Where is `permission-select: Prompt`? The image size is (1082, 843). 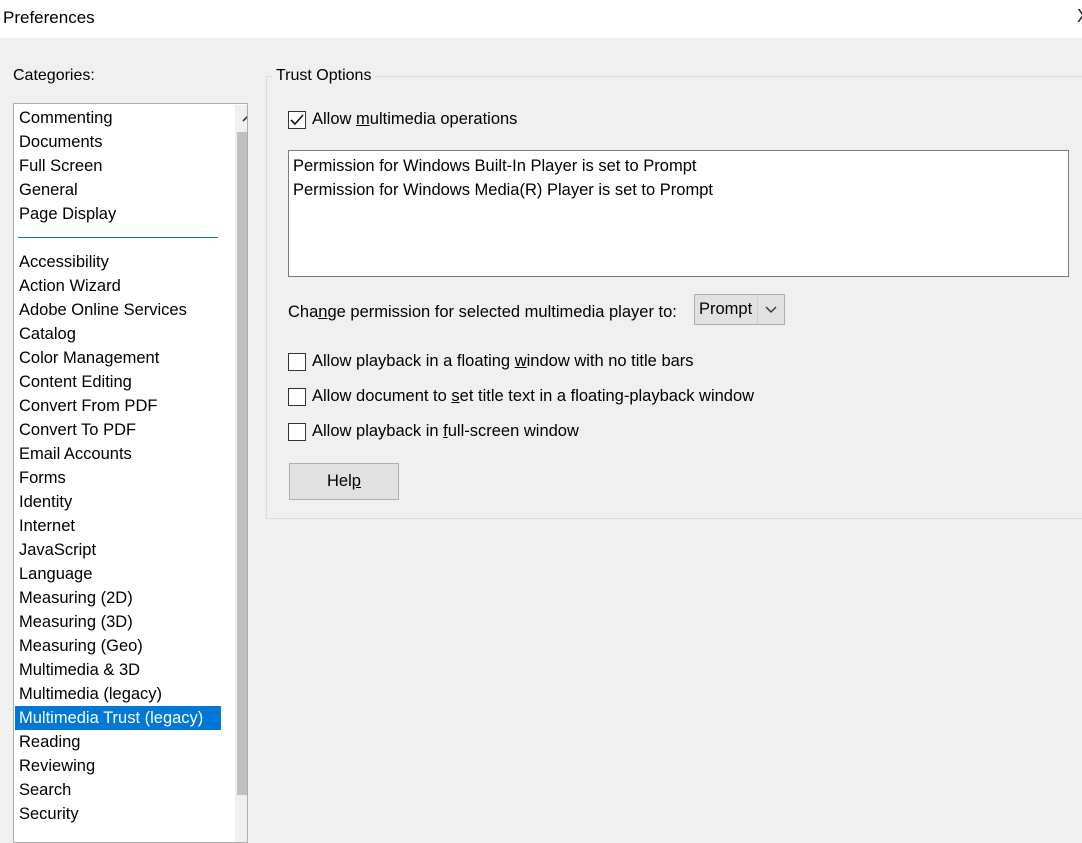
permission-select: Prompt is located at coordinates (739, 309).